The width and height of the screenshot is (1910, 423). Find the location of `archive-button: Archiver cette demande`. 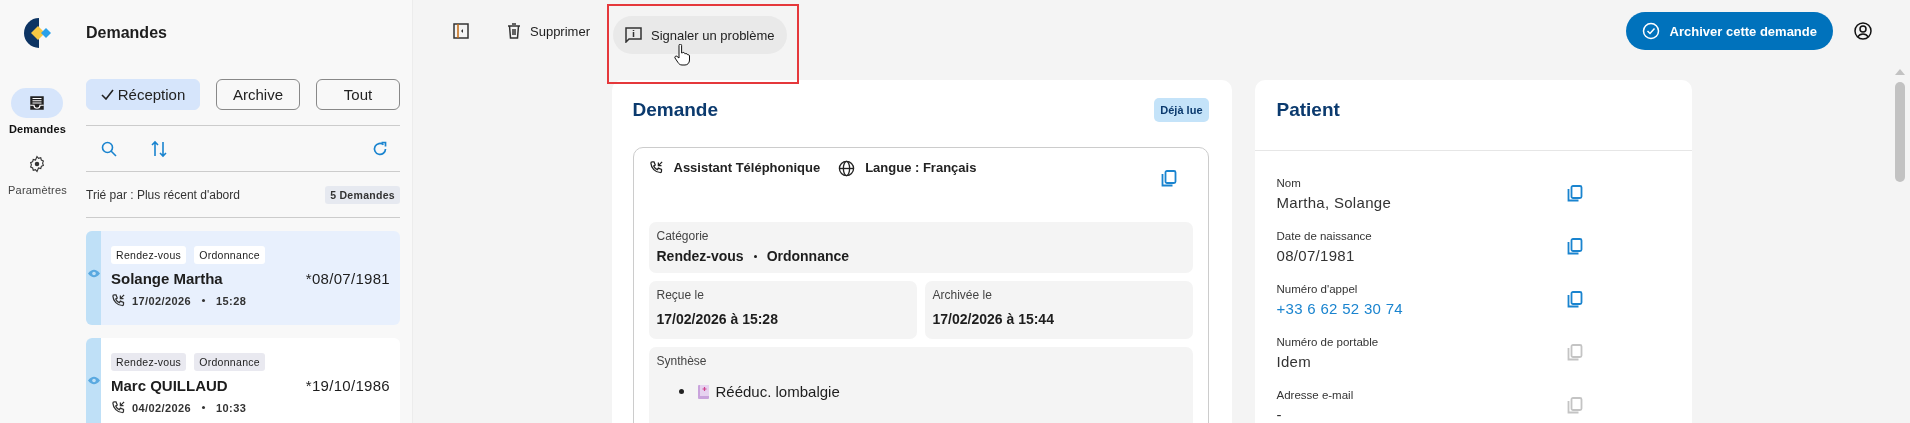

archive-button: Archiver cette demande is located at coordinates (1729, 31).